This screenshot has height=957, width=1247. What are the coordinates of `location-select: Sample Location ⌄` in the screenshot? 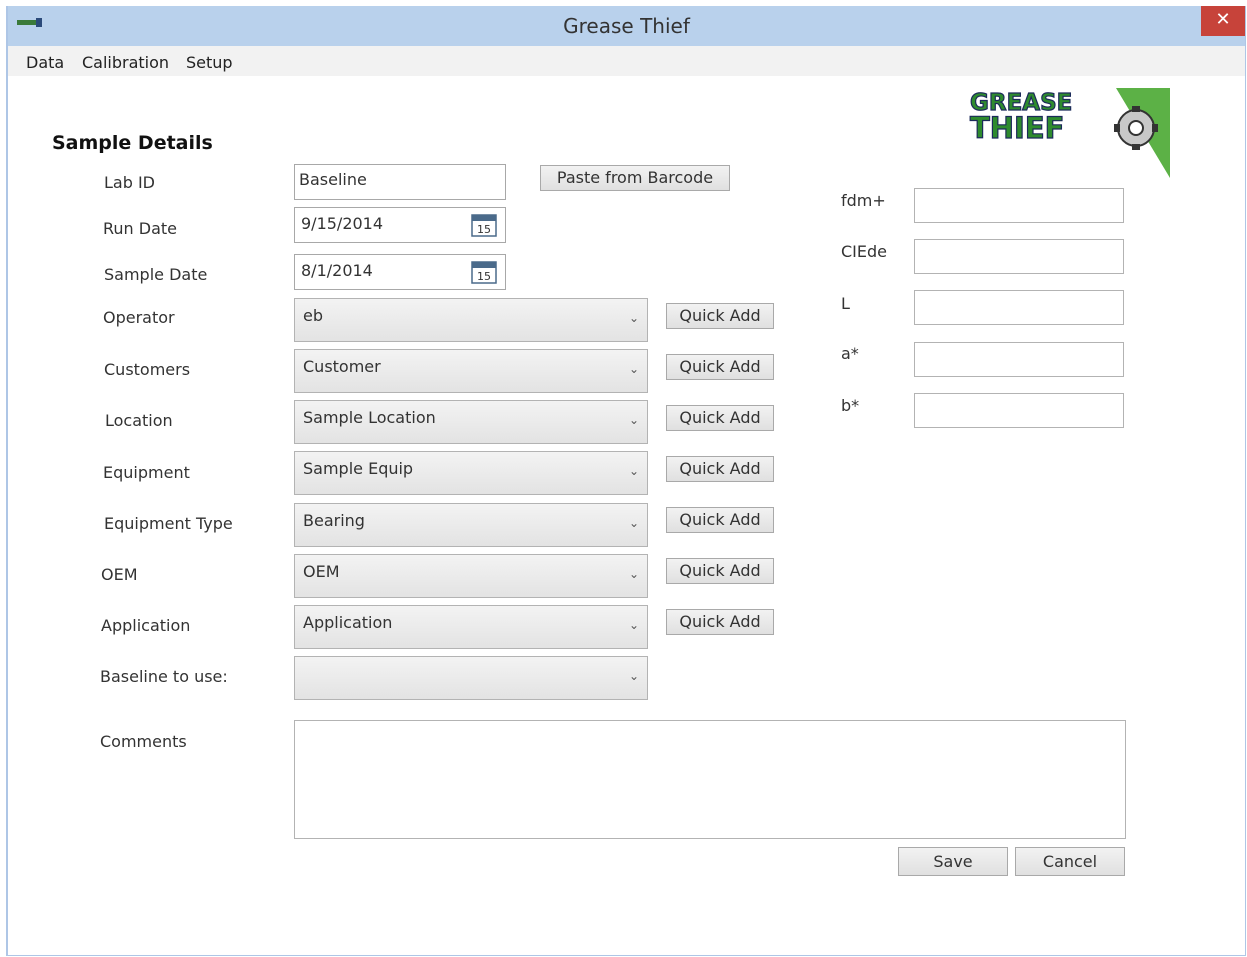 It's located at (471, 422).